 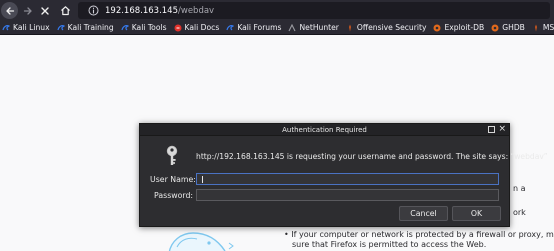 I want to click on home-button, so click(x=65, y=10).